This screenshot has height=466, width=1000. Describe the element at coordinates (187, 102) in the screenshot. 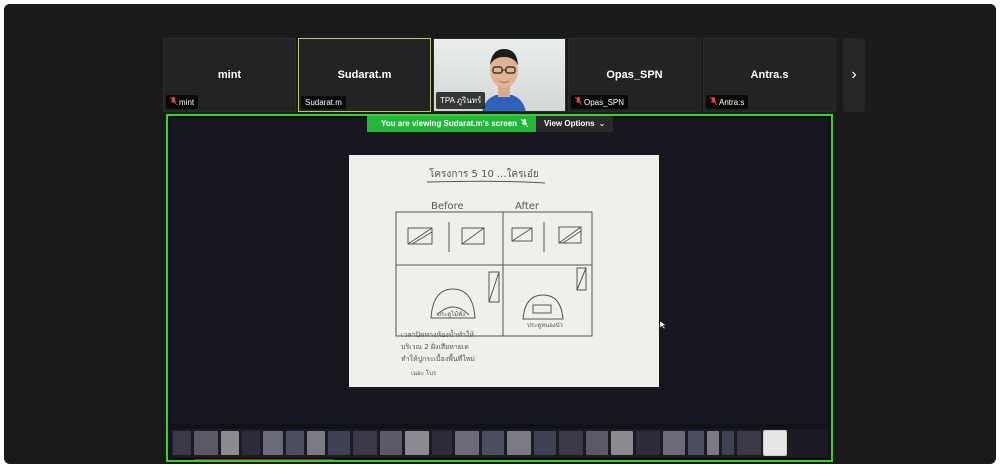

I see `participant-label-text: mint` at that location.